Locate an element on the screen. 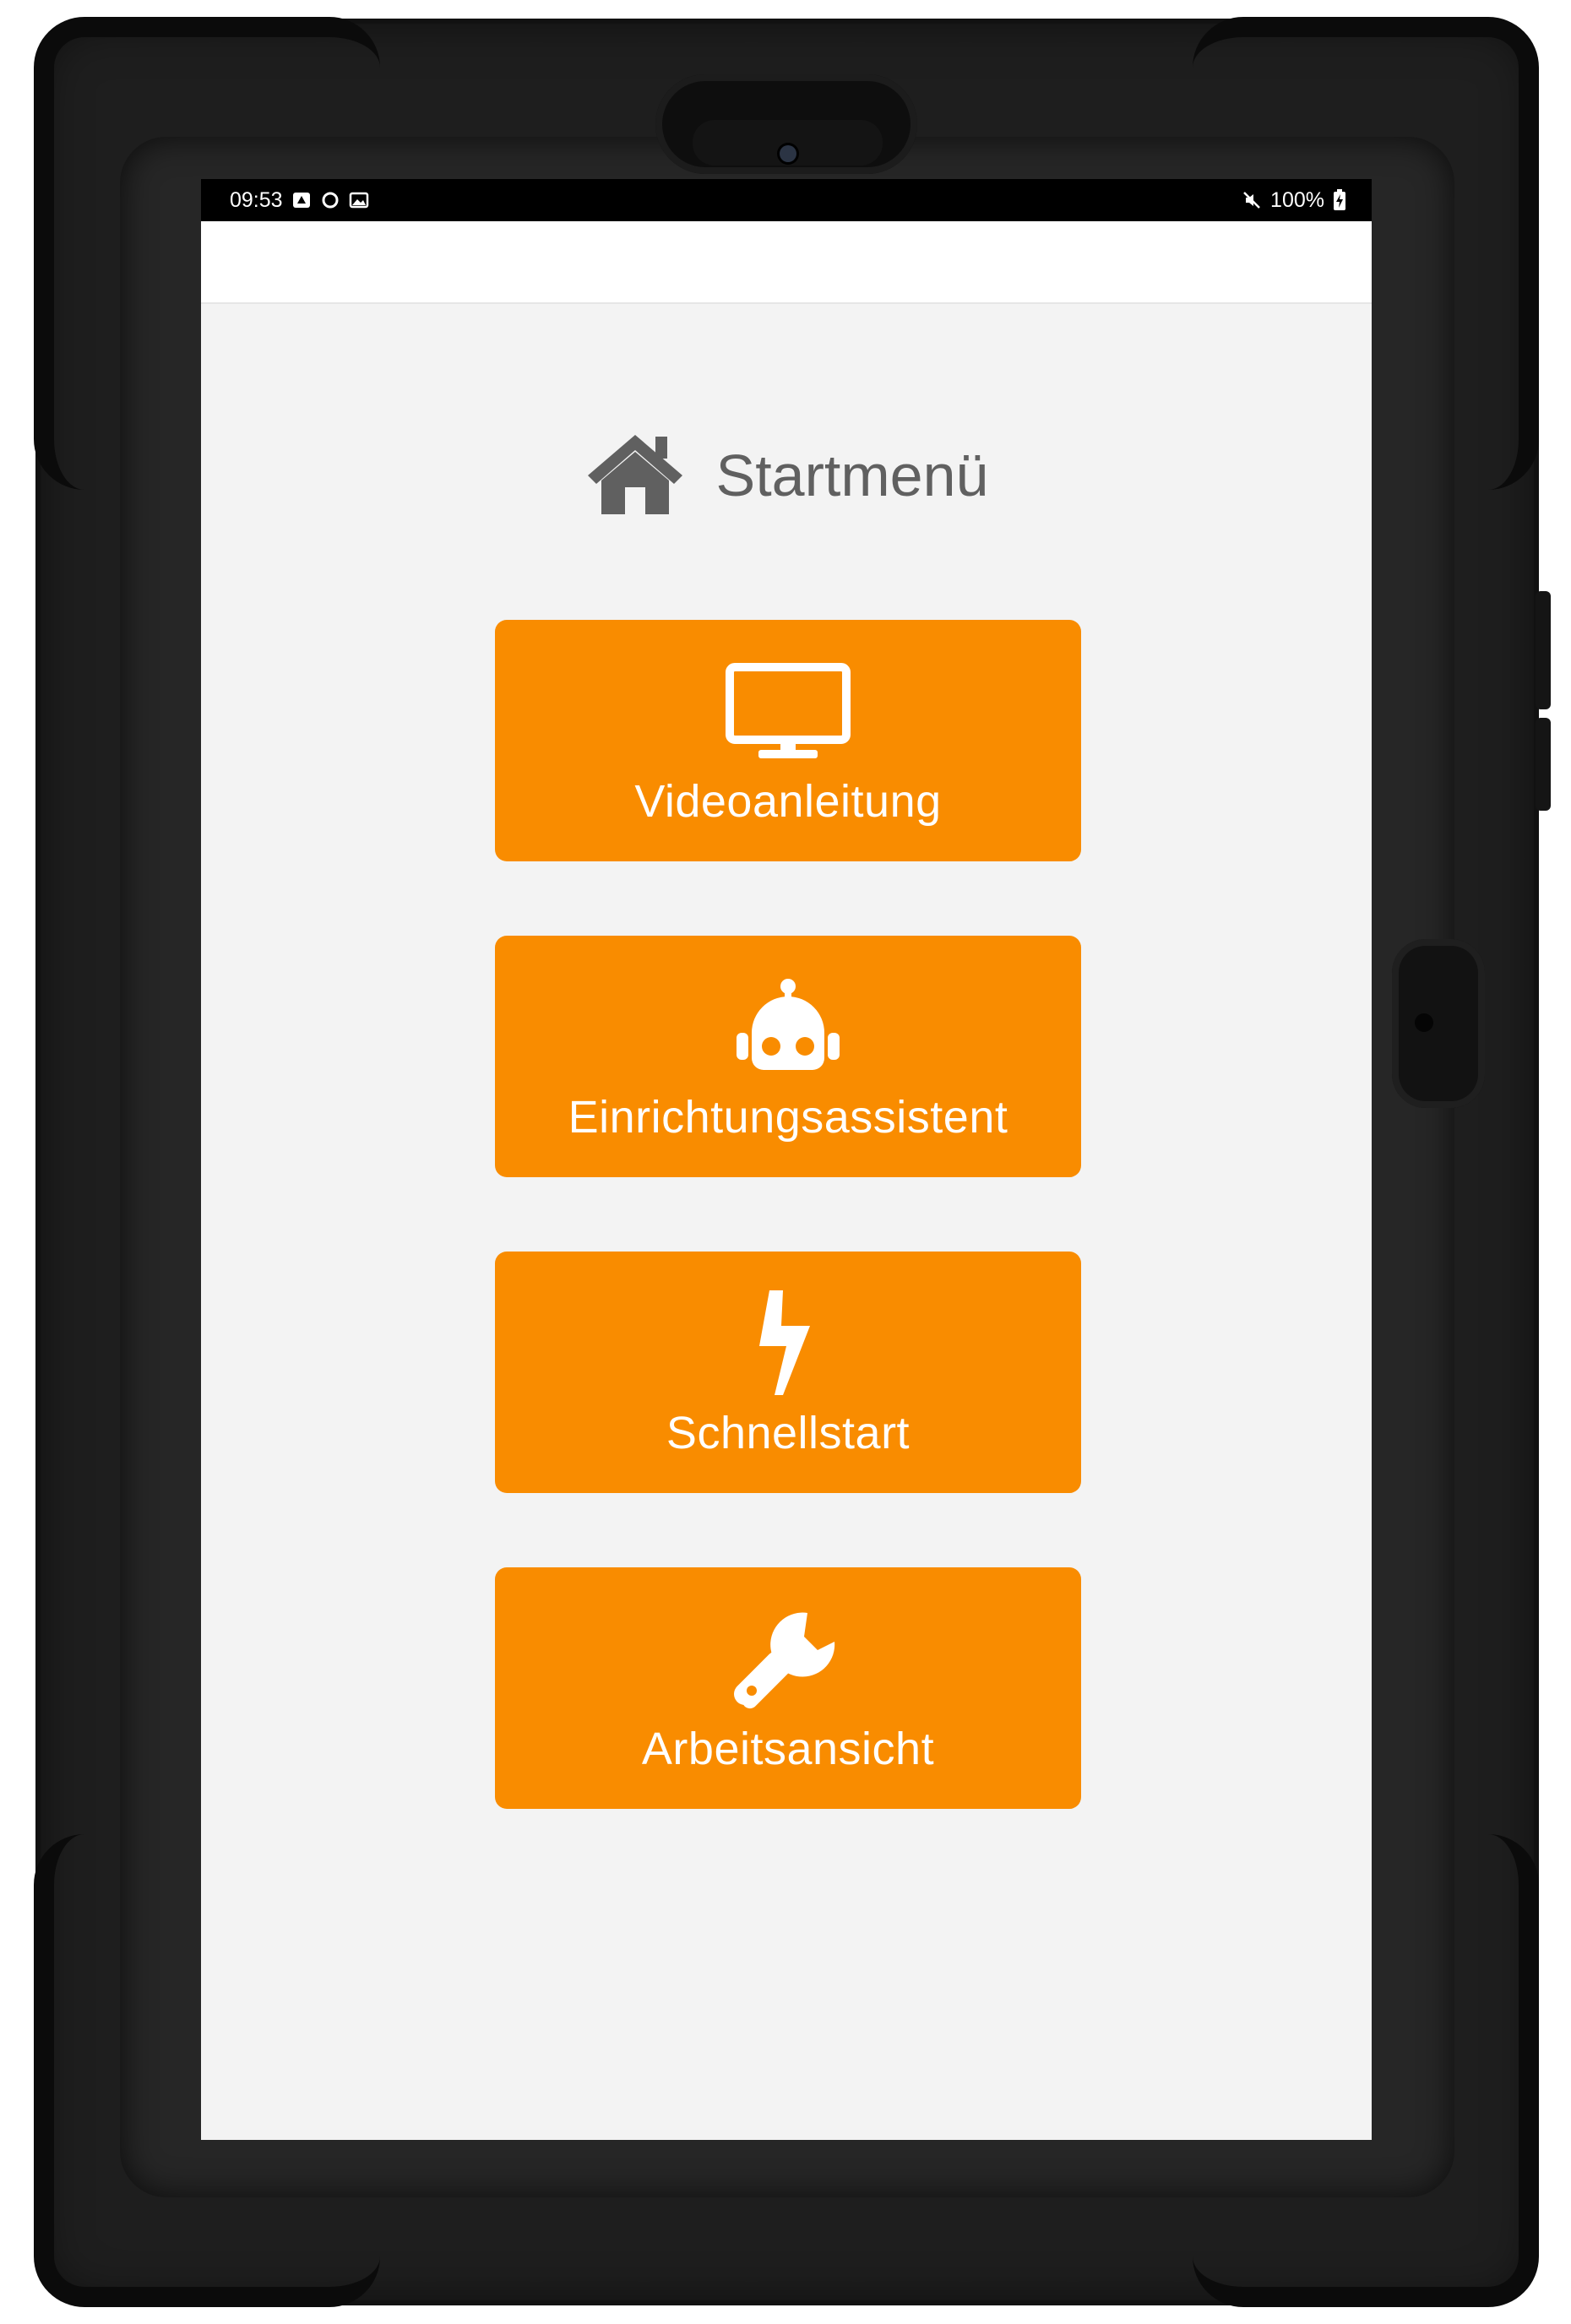 This screenshot has height=2324, width=1571. status-bar-left: 09:53 is located at coordinates (299, 200).